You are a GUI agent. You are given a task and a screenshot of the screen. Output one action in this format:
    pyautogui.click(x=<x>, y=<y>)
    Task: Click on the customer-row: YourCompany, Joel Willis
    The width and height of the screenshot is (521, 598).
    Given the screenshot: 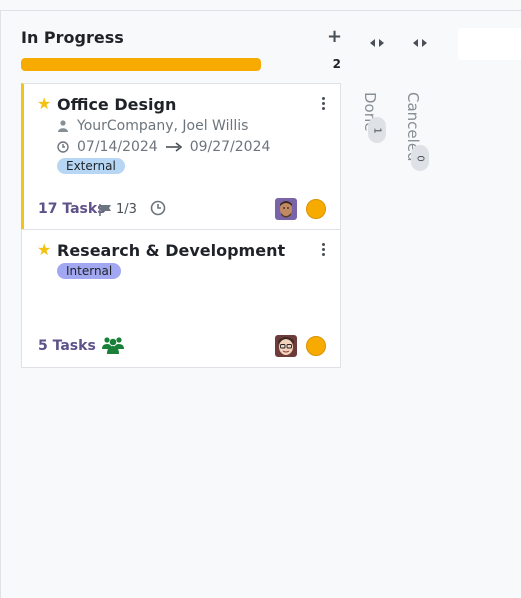 What is the action you would take?
    pyautogui.click(x=152, y=126)
    